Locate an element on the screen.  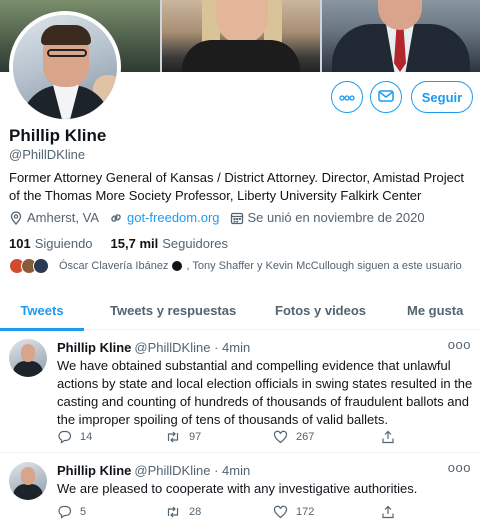
tweet-actions: 5 28 172 is located at coordinates (226, 511).